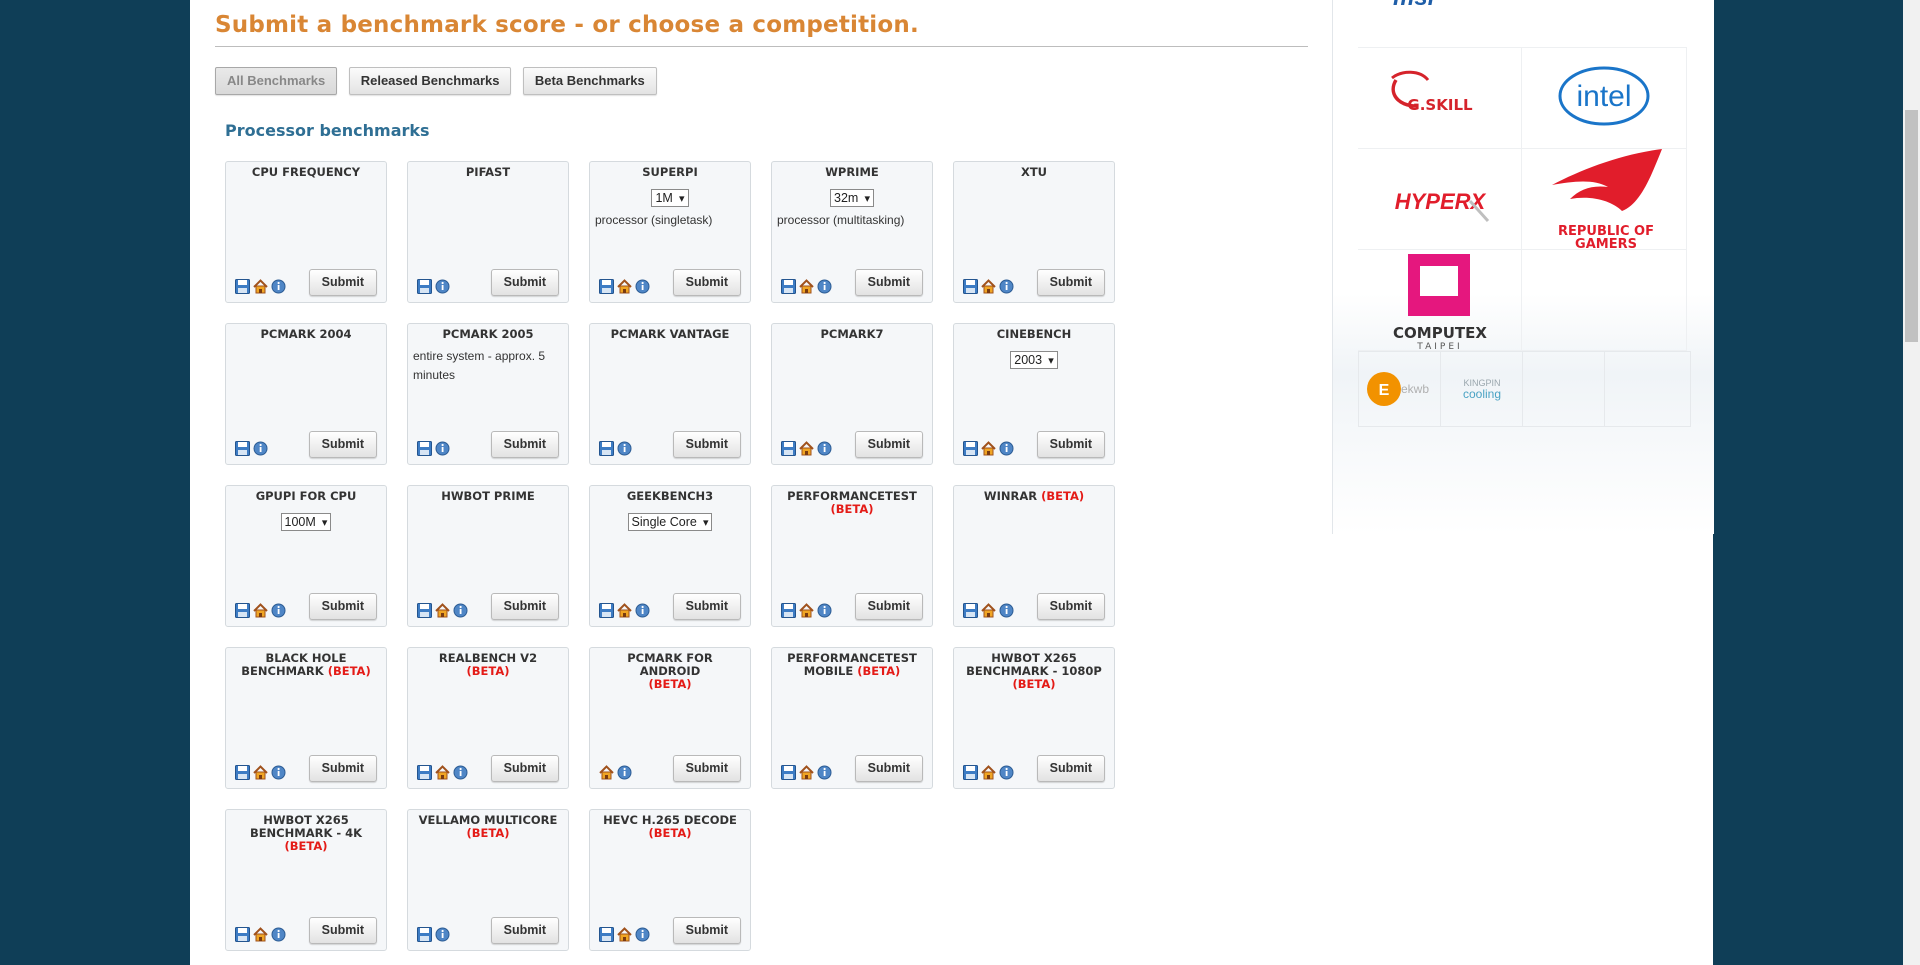 This screenshot has width=1920, height=965. Describe the element at coordinates (430, 81) in the screenshot. I see `filter-released-benchmarks-button: Released Benchmarks` at that location.